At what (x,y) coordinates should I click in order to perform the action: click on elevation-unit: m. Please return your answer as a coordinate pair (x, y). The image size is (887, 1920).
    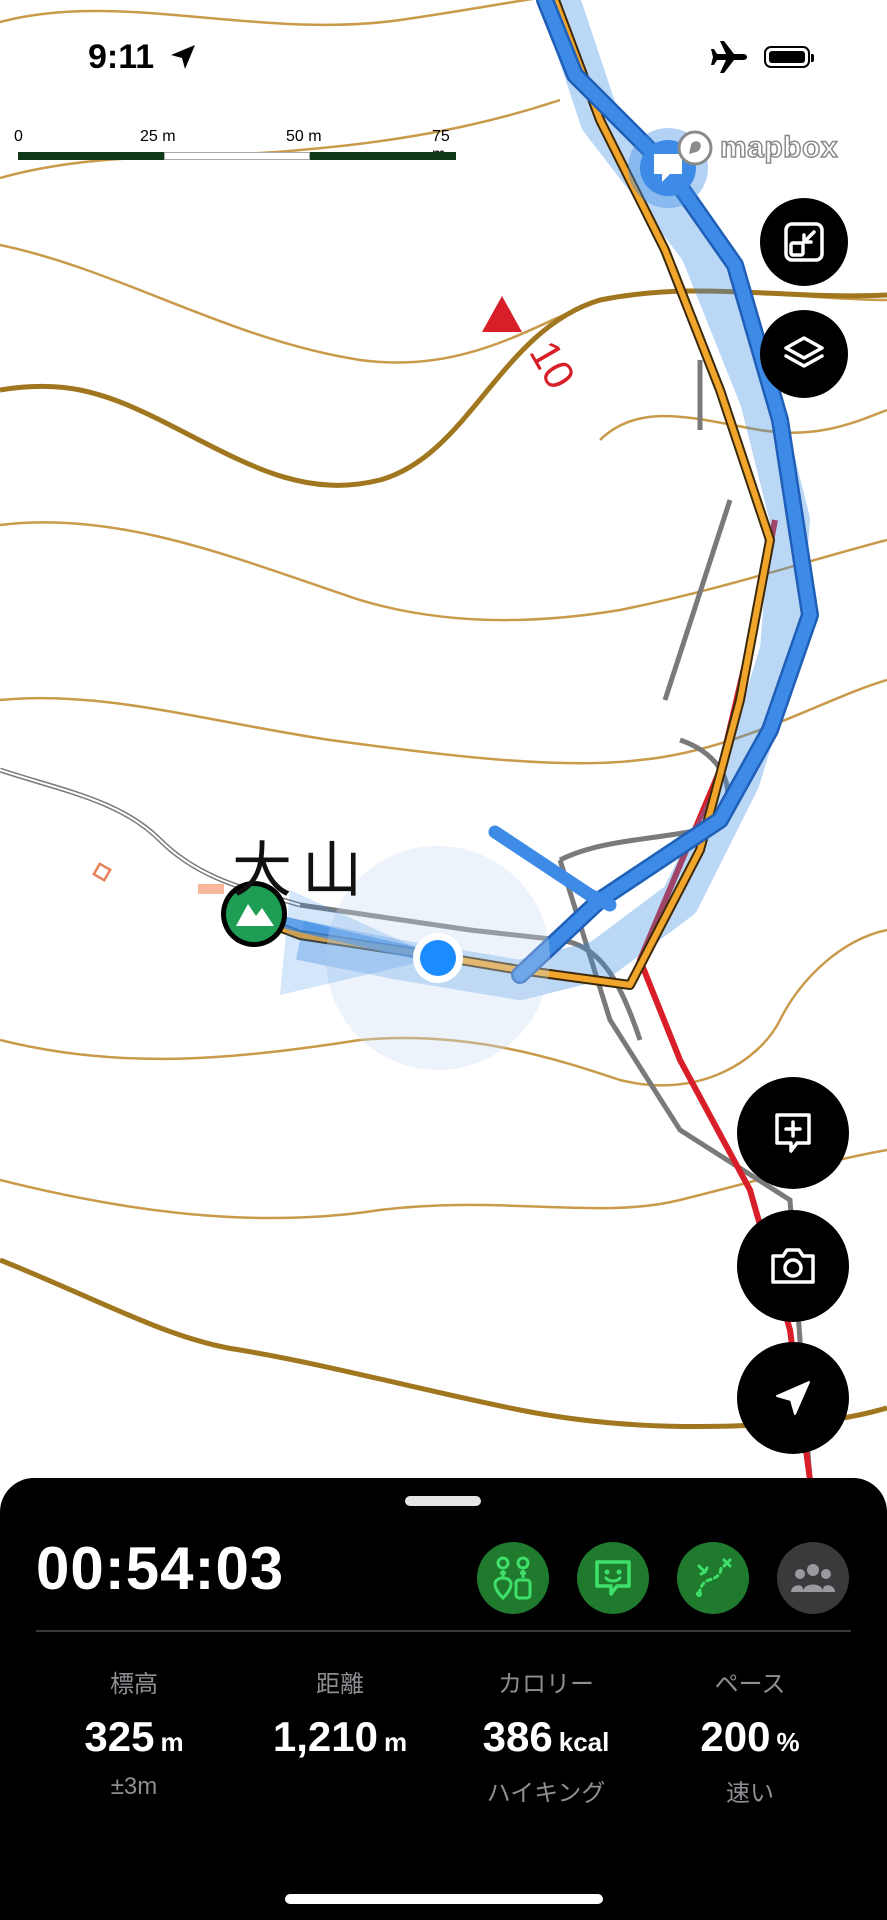
    Looking at the image, I should click on (172, 1742).